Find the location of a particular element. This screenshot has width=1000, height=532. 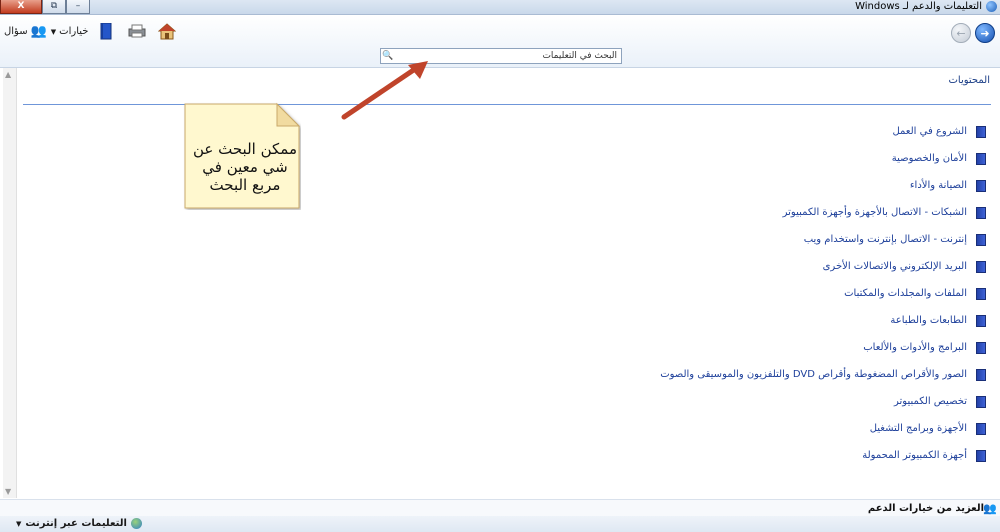

topic-label: الصيانة والأداء is located at coordinates (938, 185).